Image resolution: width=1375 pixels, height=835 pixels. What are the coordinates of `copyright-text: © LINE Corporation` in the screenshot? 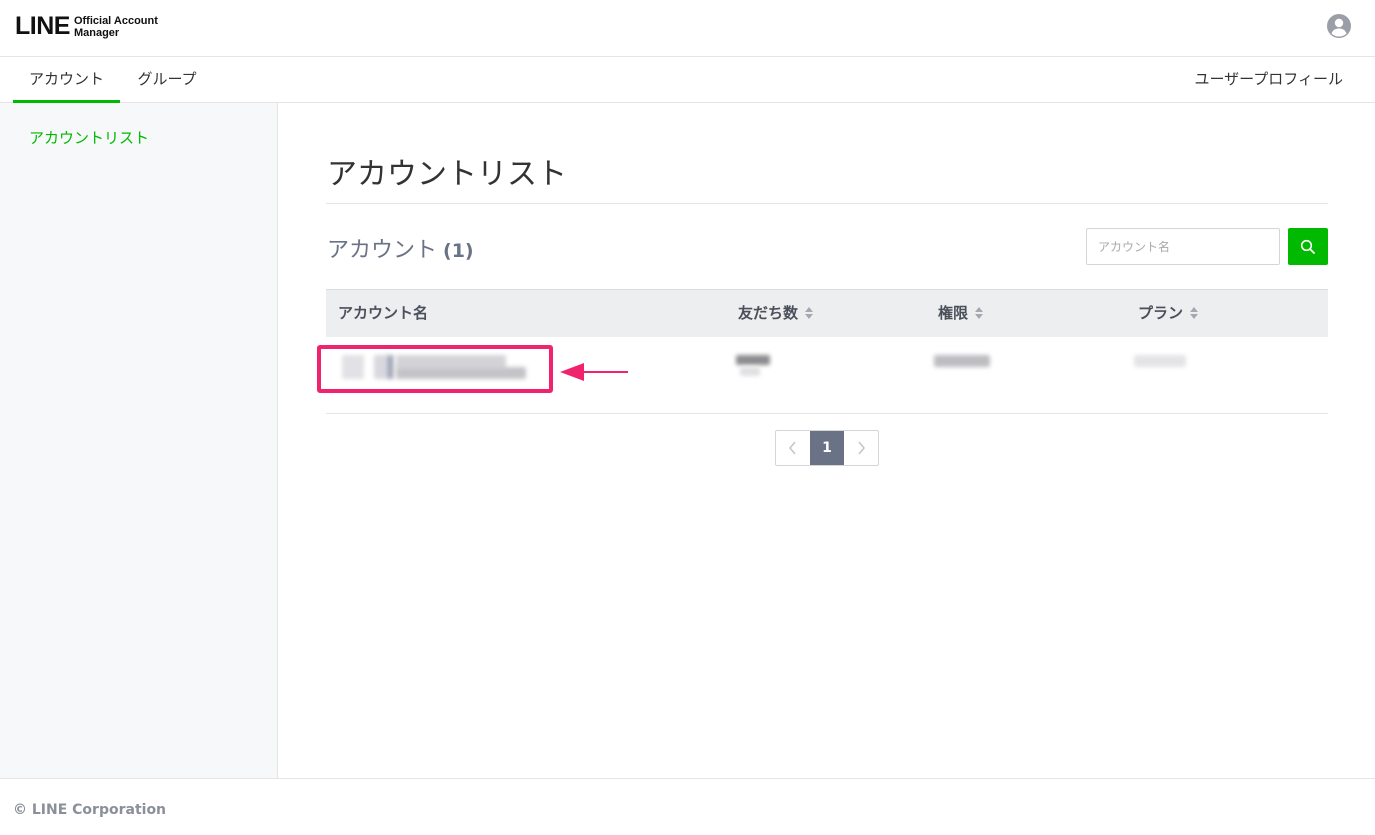 It's located at (90, 810).